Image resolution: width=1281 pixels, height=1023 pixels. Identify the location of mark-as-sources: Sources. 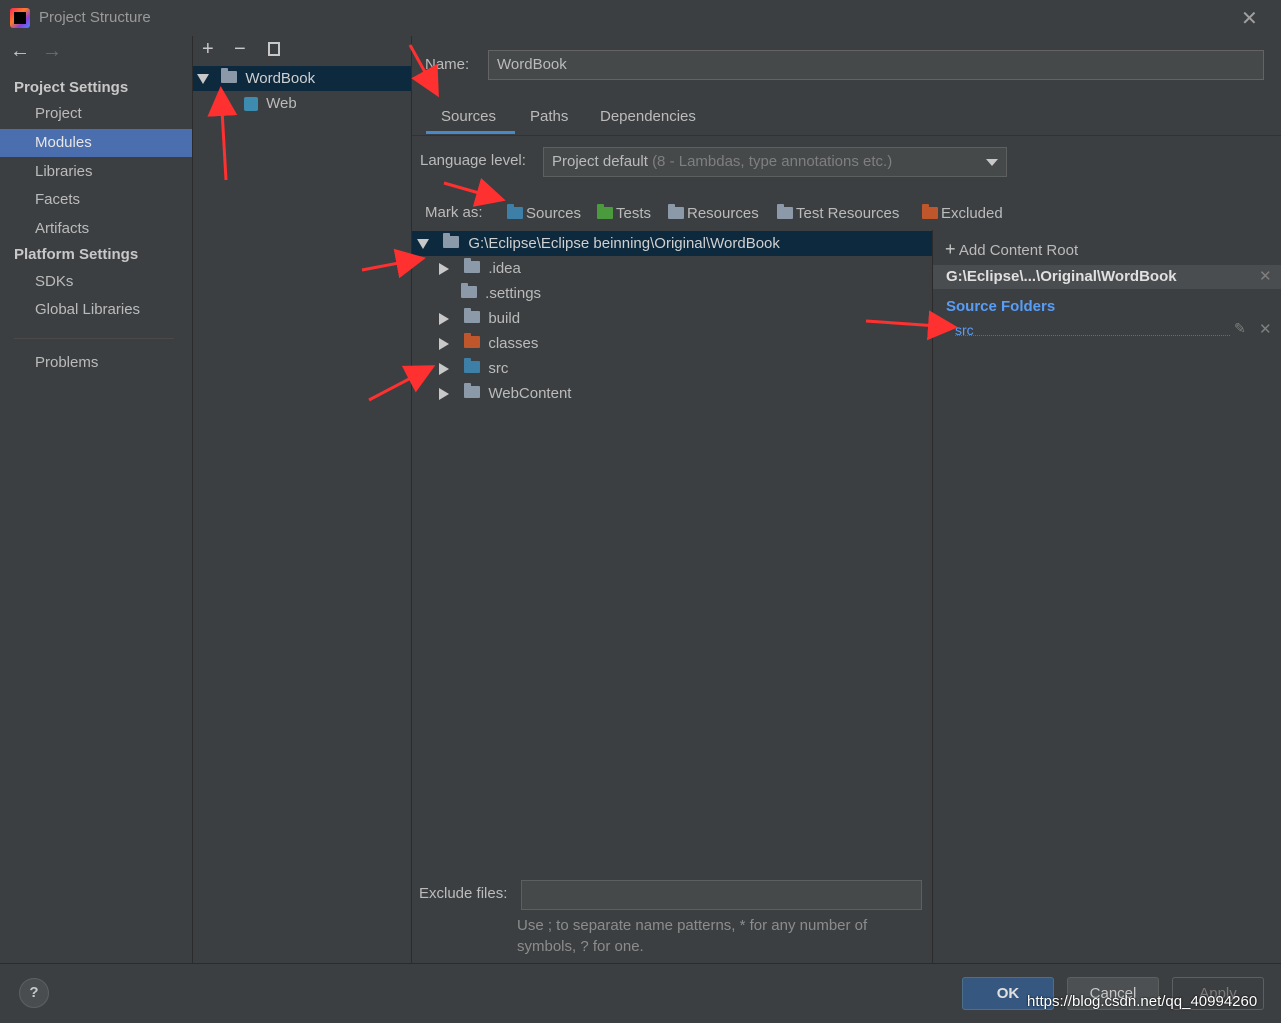
(544, 213).